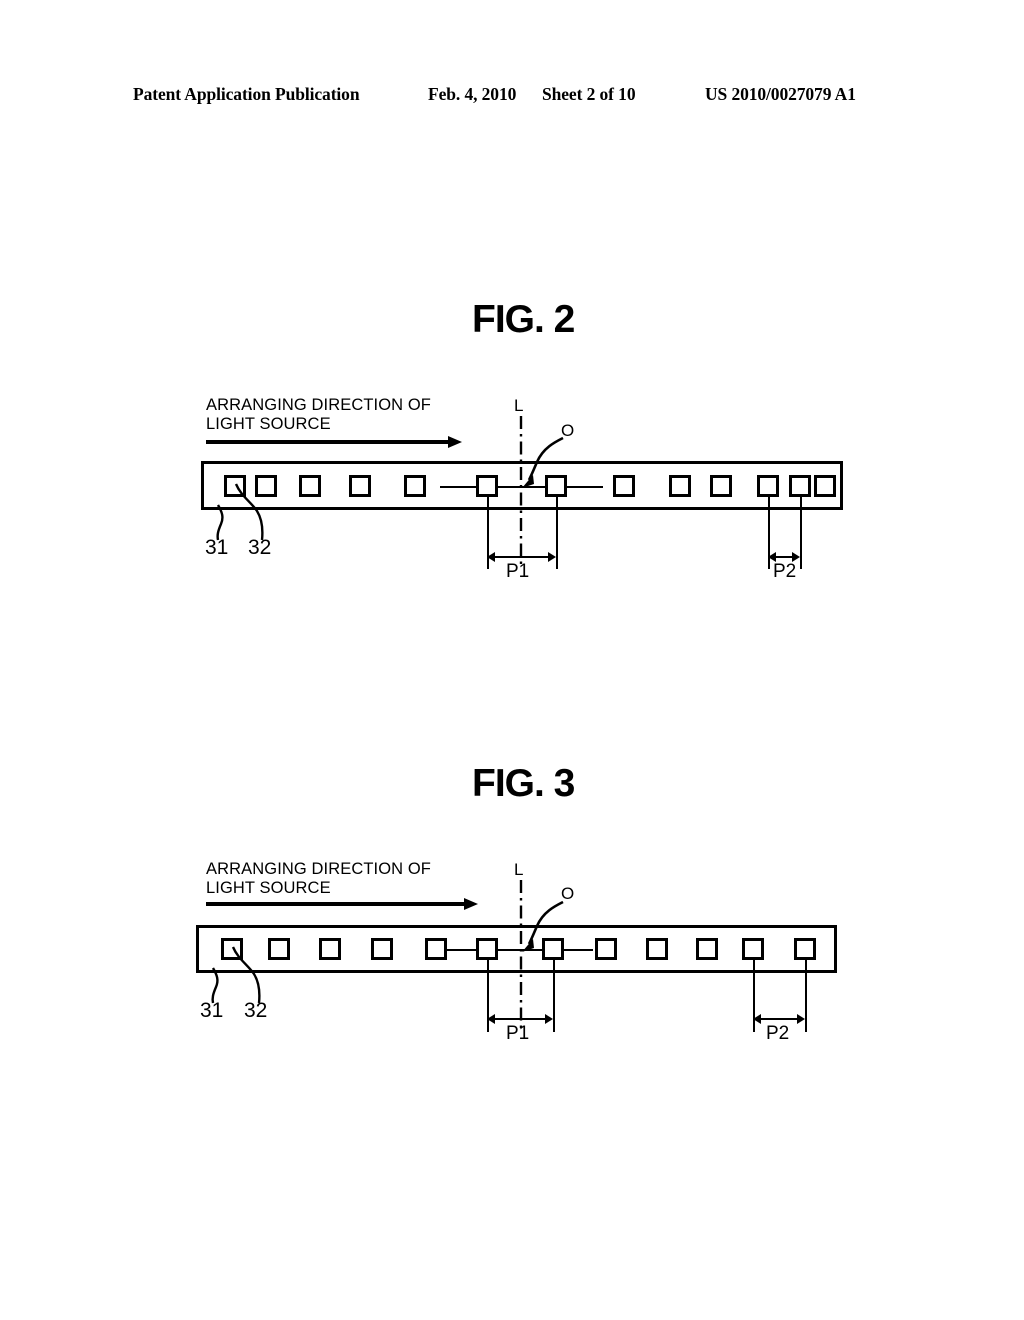  I want to click on caption-line-2: LIGHT SOURCE, so click(268, 888).